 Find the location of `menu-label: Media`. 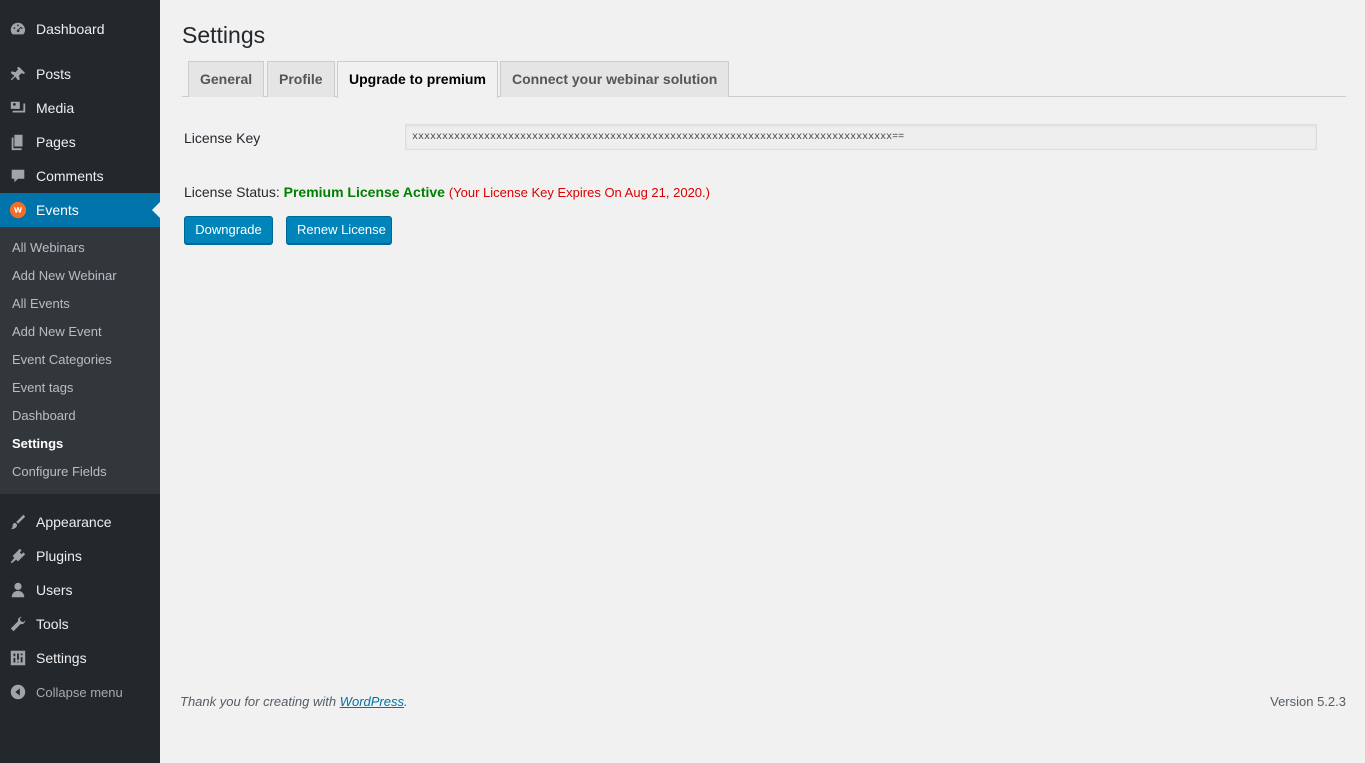

menu-label: Media is located at coordinates (55, 108).